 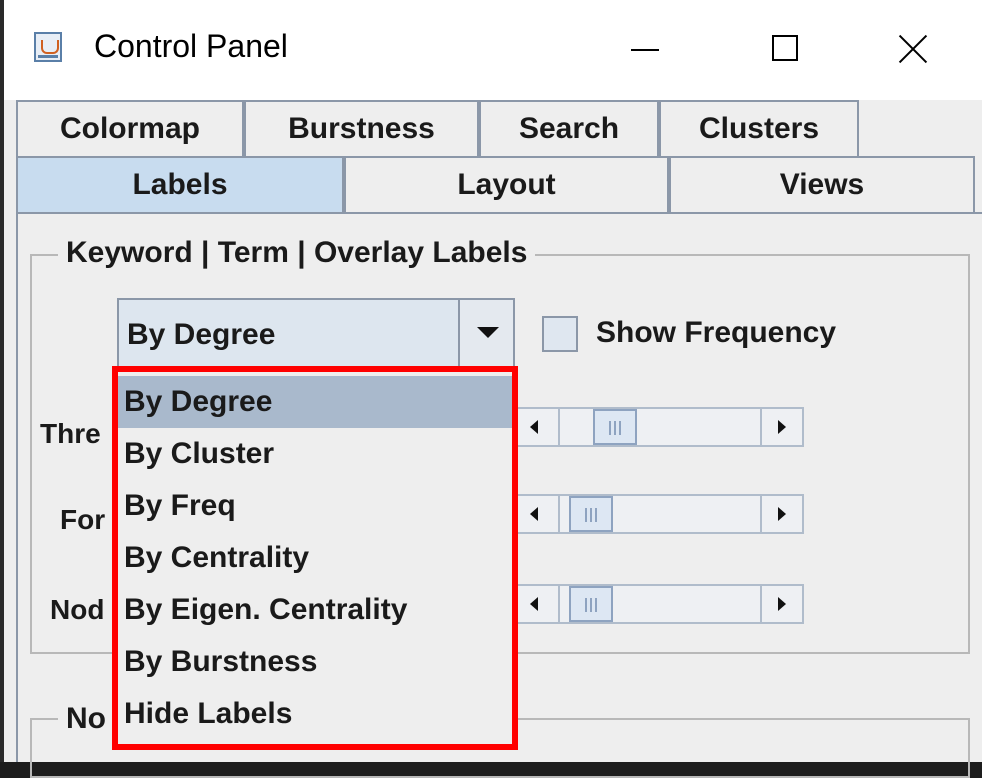 I want to click on font-size-label: For, so click(x=83, y=519).